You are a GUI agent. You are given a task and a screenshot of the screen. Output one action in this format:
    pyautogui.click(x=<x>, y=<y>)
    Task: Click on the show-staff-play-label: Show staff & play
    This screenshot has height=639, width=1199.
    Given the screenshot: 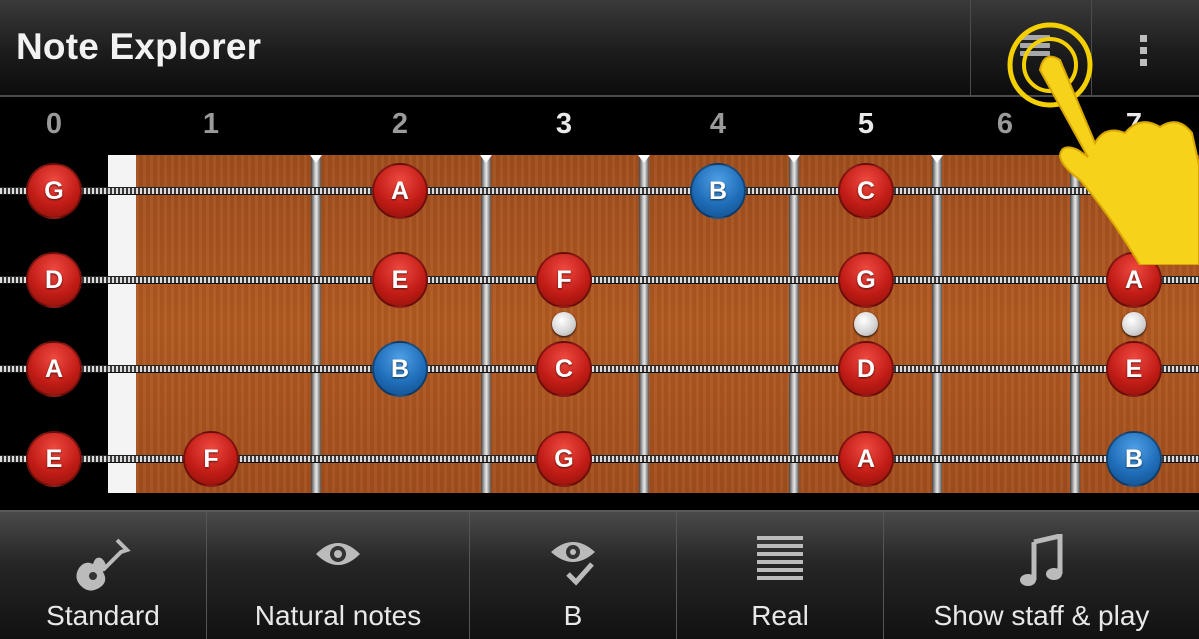 What is the action you would take?
    pyautogui.click(x=1041, y=615)
    